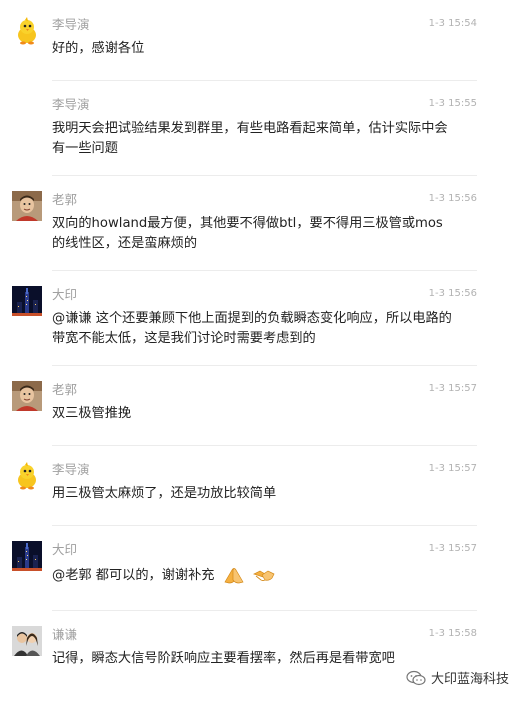 The width and height of the screenshot is (523, 701). I want to click on wechat-icon, so click(416, 678).